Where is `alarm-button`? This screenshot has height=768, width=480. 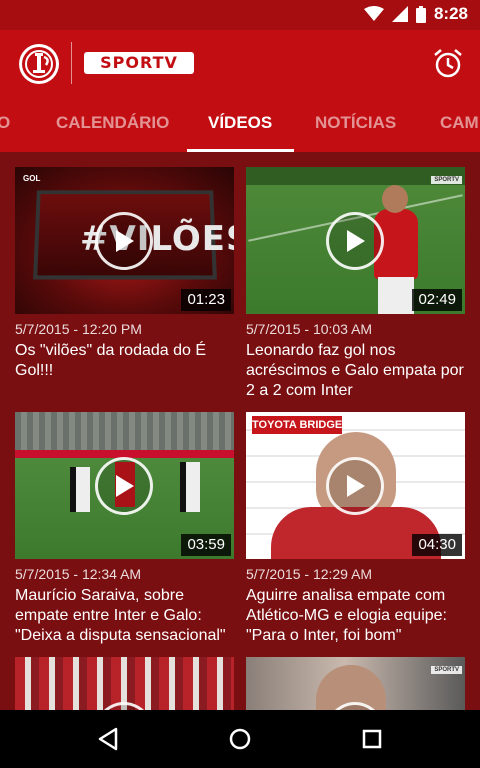 alarm-button is located at coordinates (448, 63).